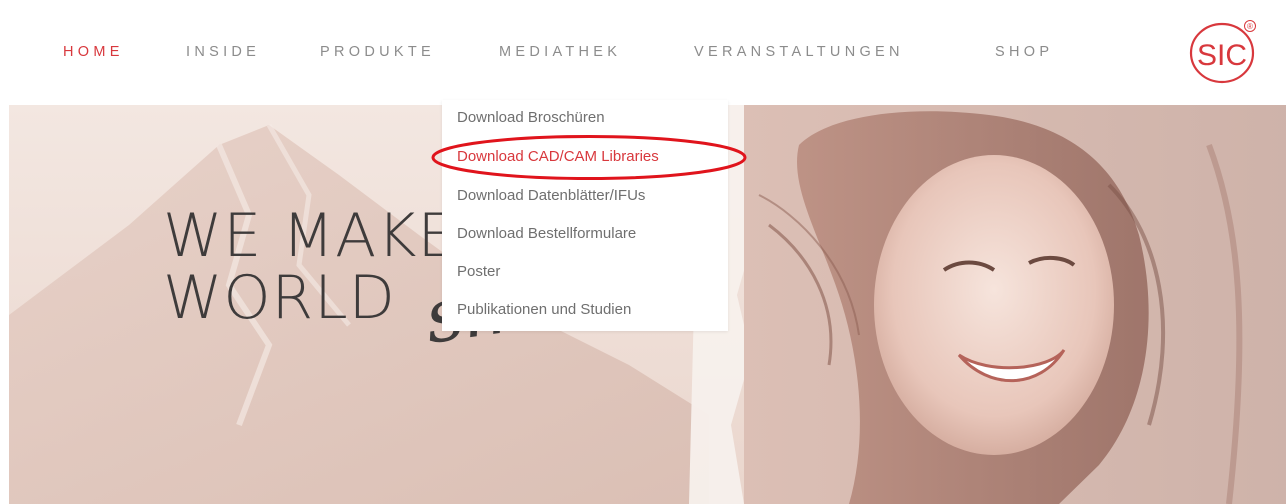 This screenshot has height=504, width=1286. Describe the element at coordinates (558, 157) in the screenshot. I see `menu-item-download-cad-cam-libraries: Download CAD/CAM Libraries` at that location.